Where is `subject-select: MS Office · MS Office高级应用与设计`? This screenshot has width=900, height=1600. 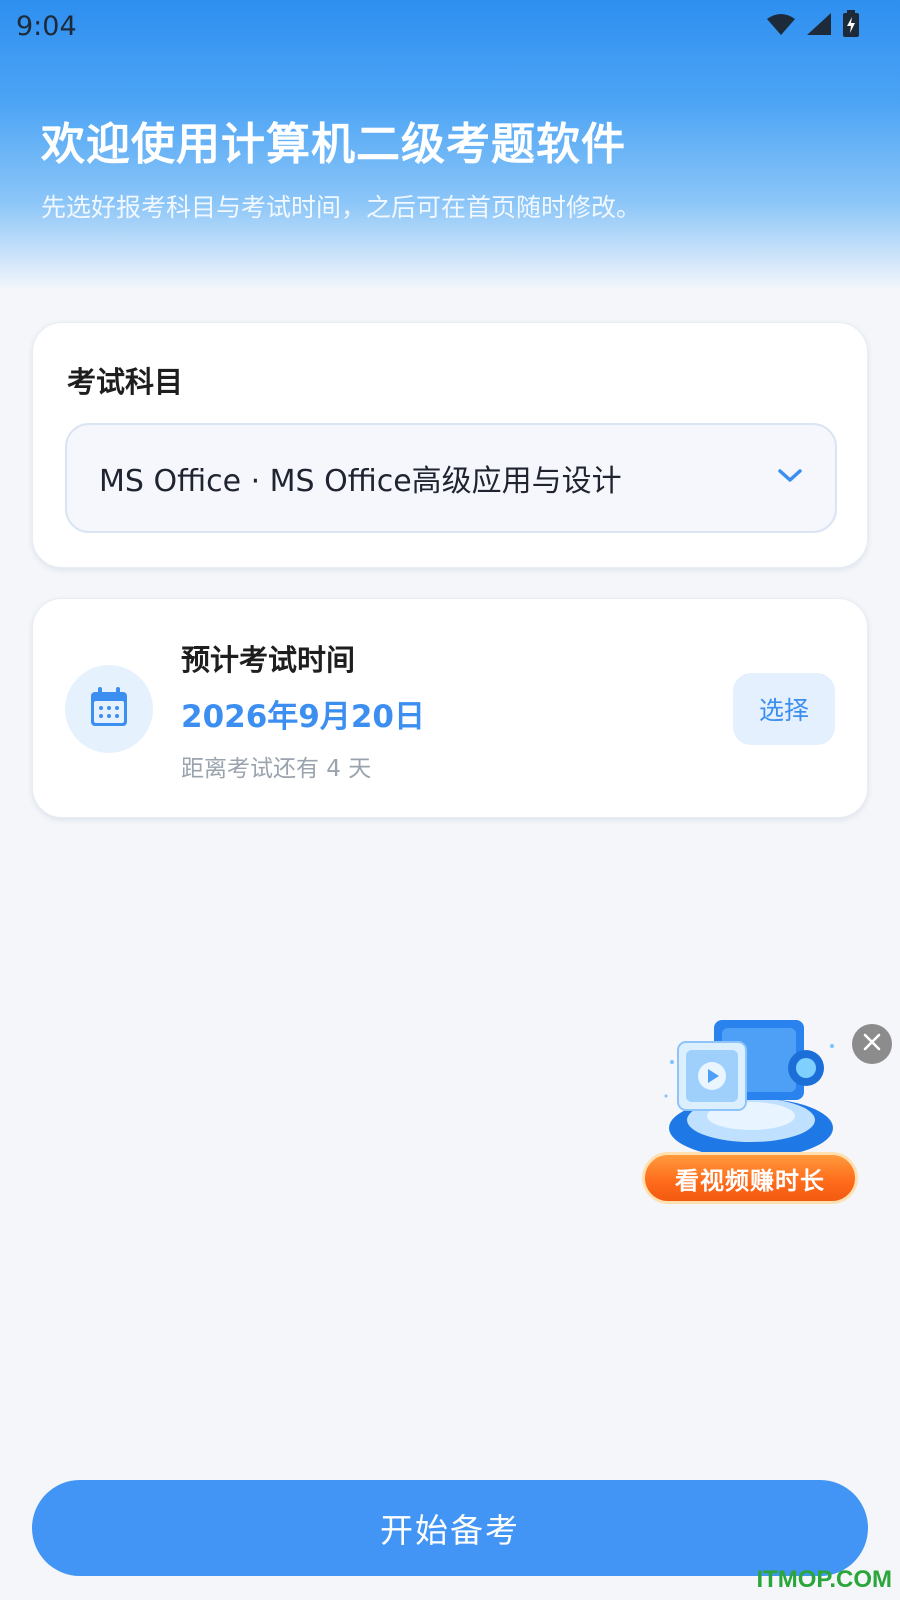
subject-select: MS Office · MS Office高级应用与设计 is located at coordinates (451, 478).